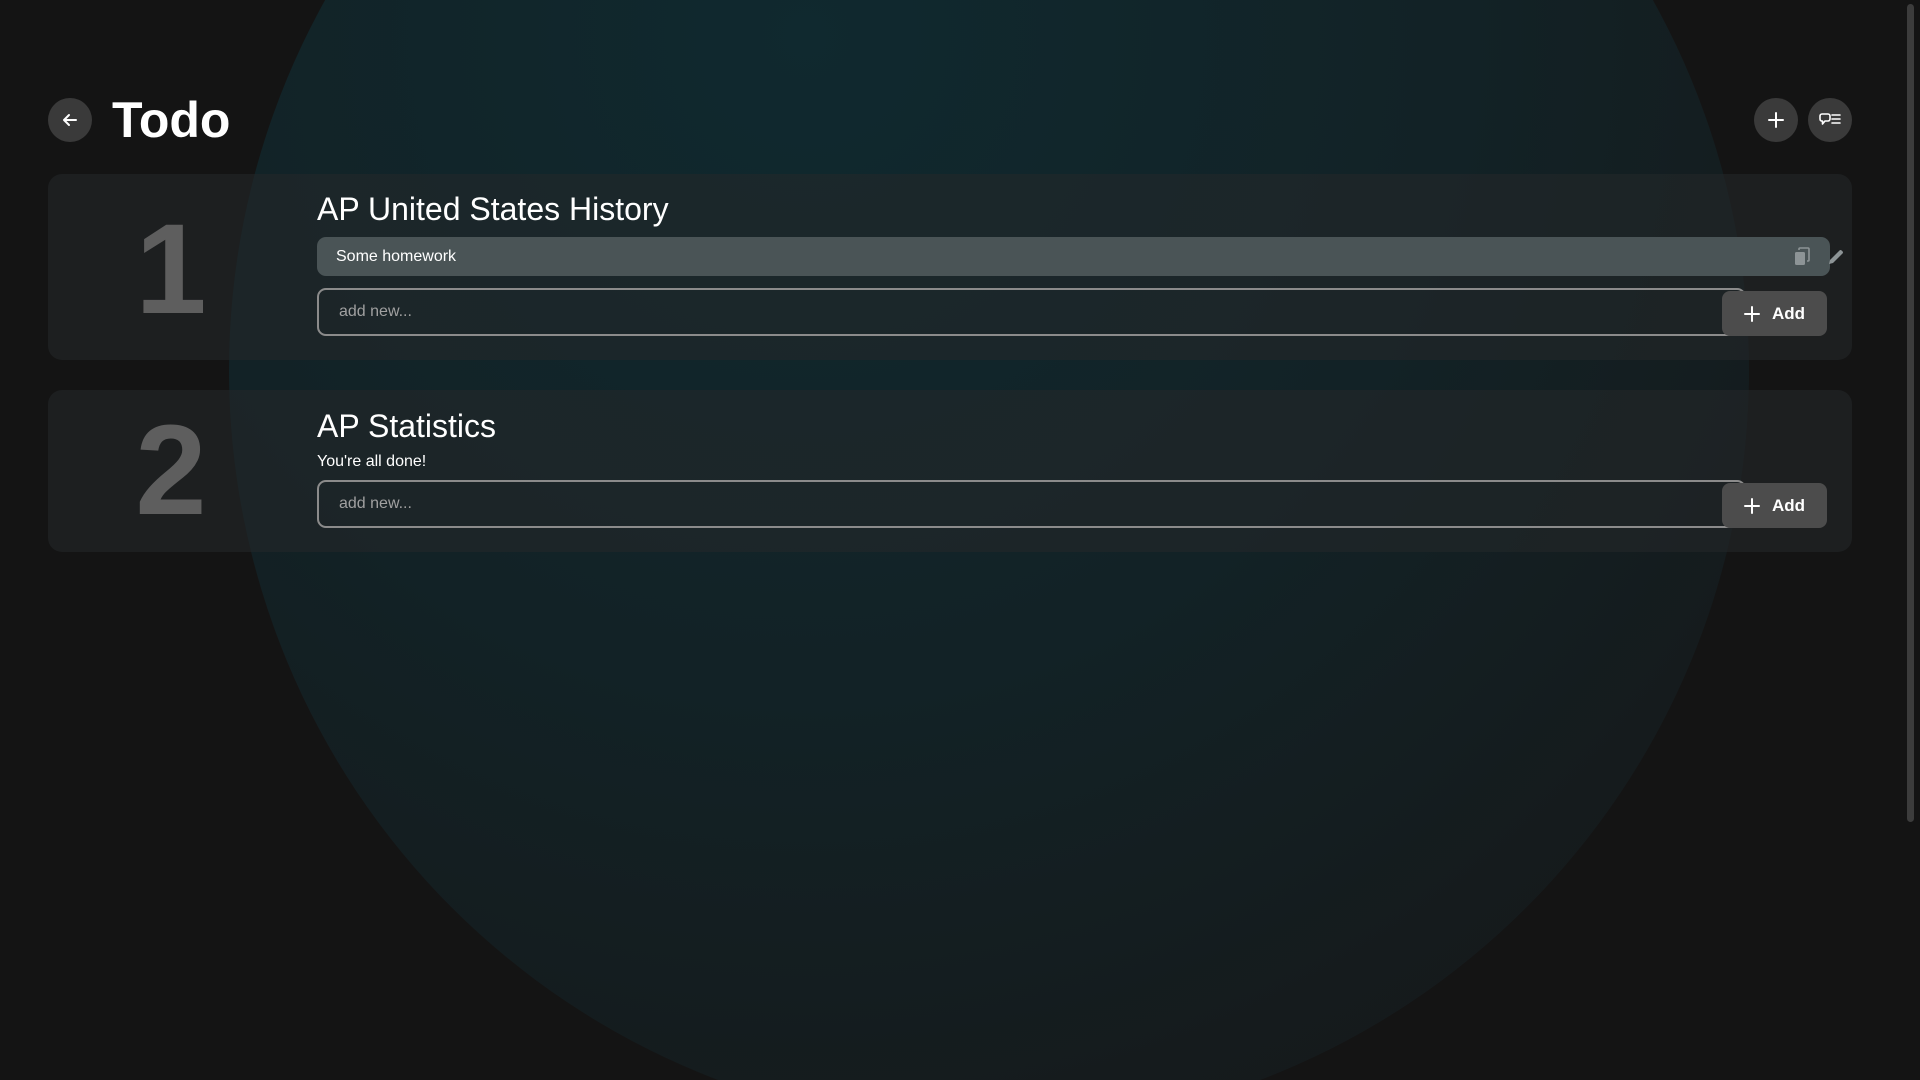  What do you see at coordinates (171, 120) in the screenshot?
I see `page-title: Todo` at bounding box center [171, 120].